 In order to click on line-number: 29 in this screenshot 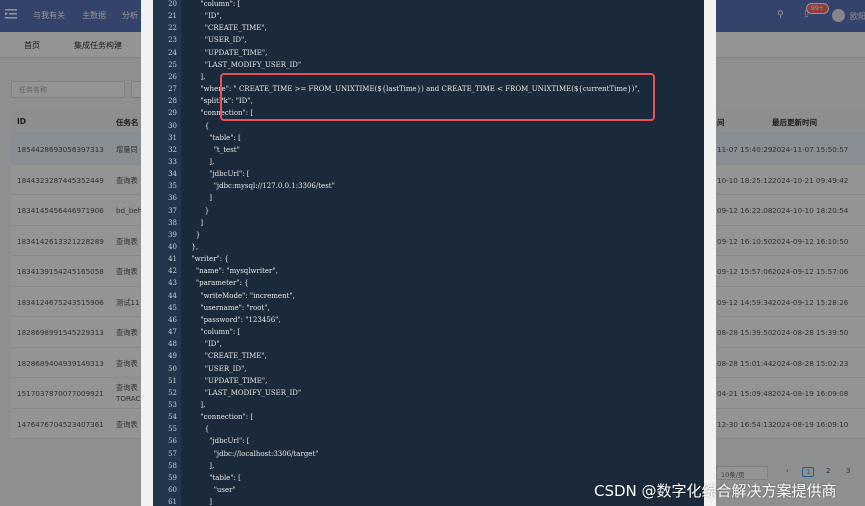, I will do `click(172, 113)`.